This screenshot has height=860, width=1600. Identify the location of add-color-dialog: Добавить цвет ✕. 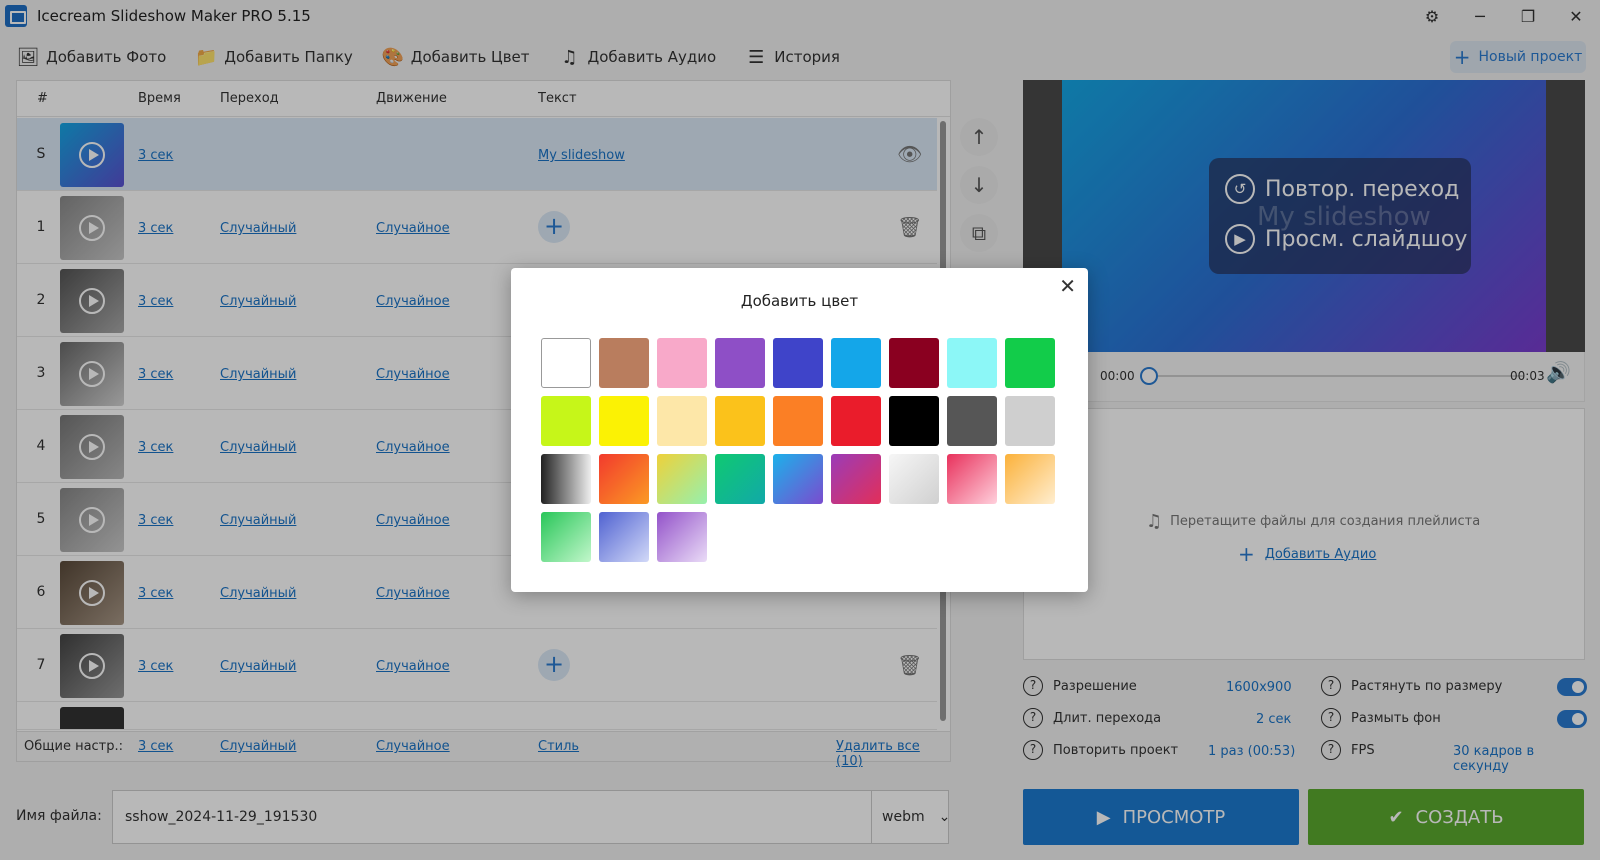
(799, 430).